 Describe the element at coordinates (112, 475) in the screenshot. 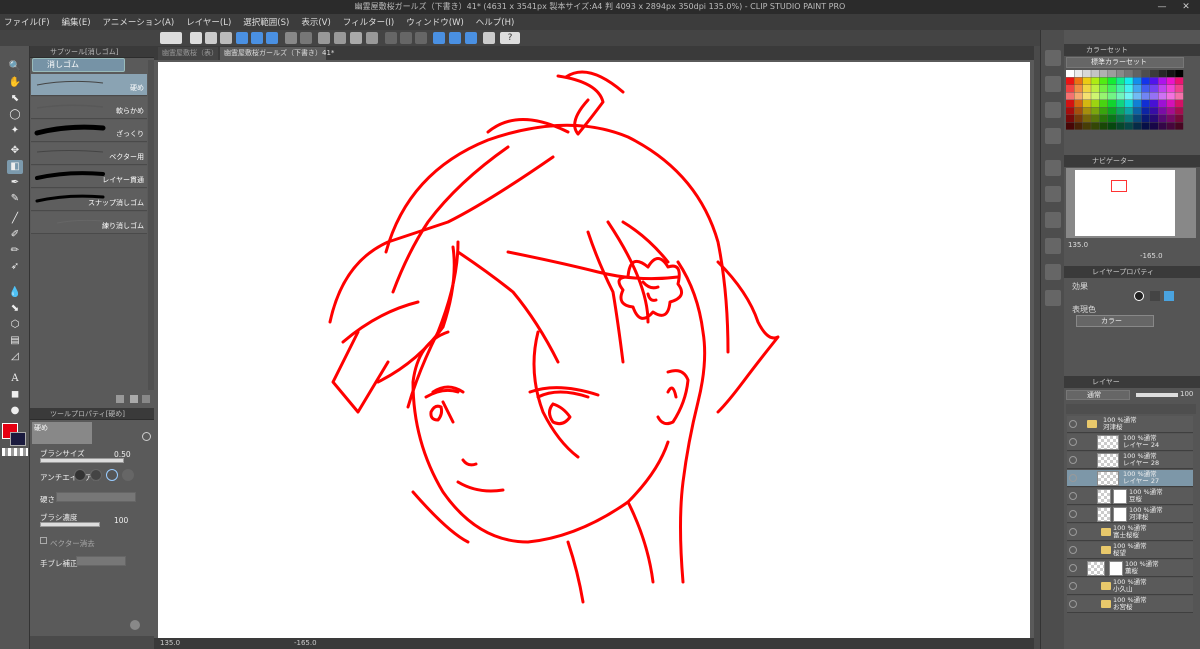

I see `antialias-medium-option` at that location.